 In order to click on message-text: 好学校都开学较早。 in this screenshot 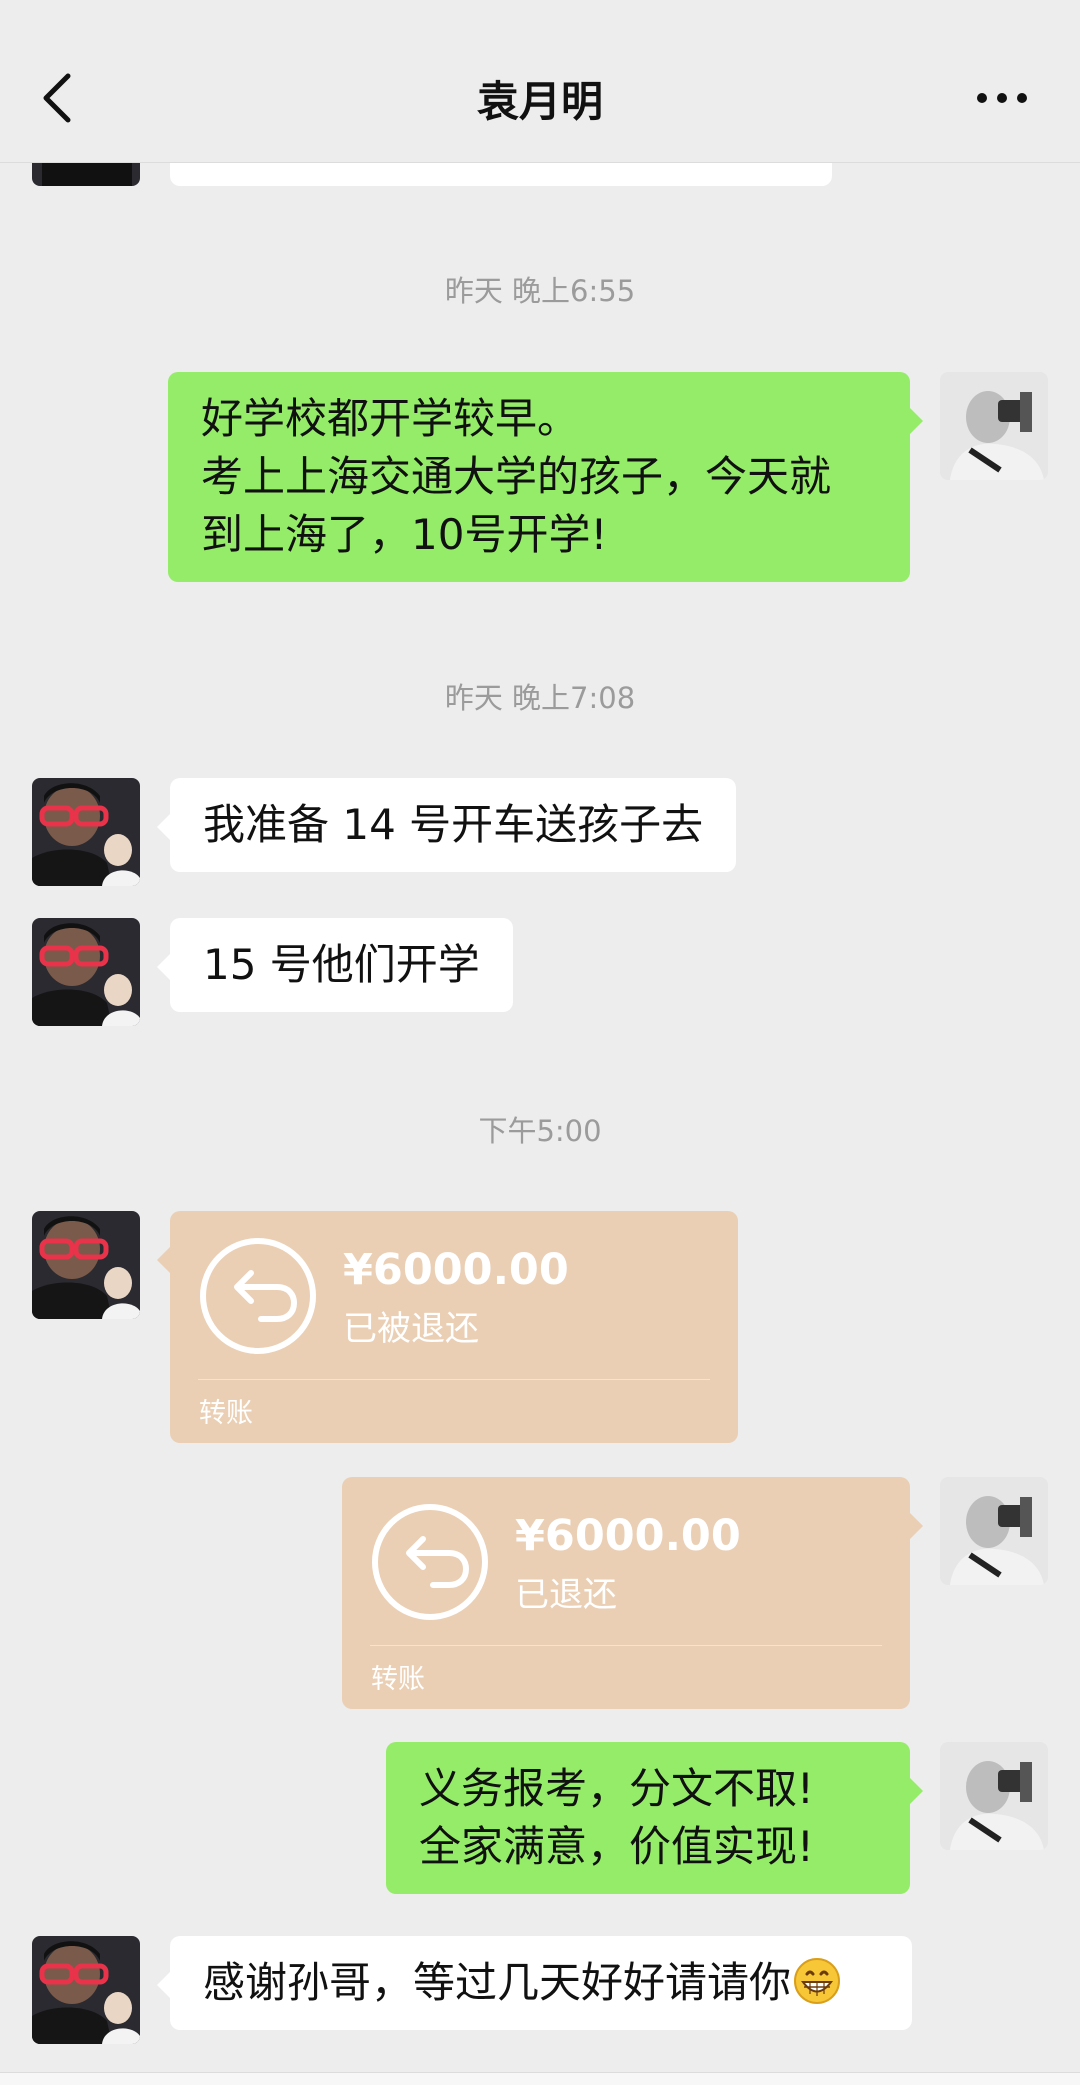, I will do `click(390, 418)`.